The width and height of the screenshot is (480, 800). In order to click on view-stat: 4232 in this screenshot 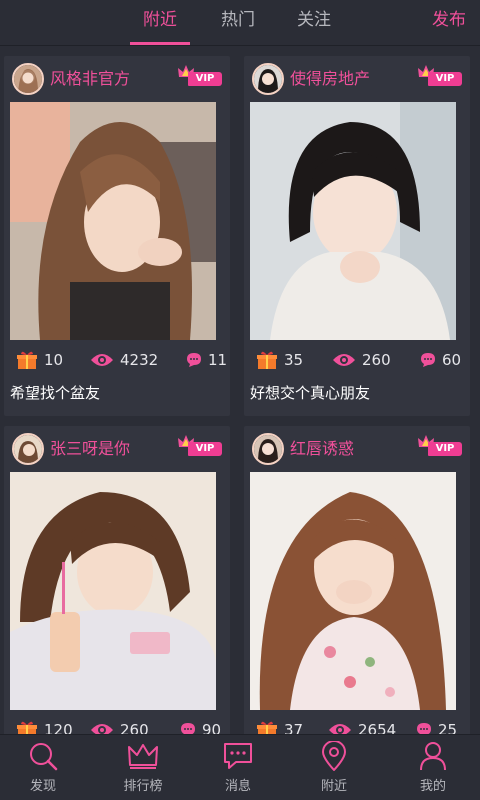, I will do `click(124, 360)`.